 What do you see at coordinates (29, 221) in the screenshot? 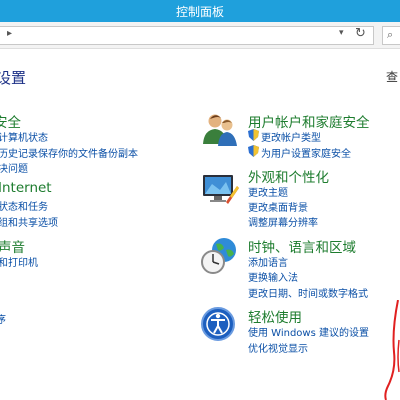
I see `link-homegroup-sharing: 组和共享选项` at bounding box center [29, 221].